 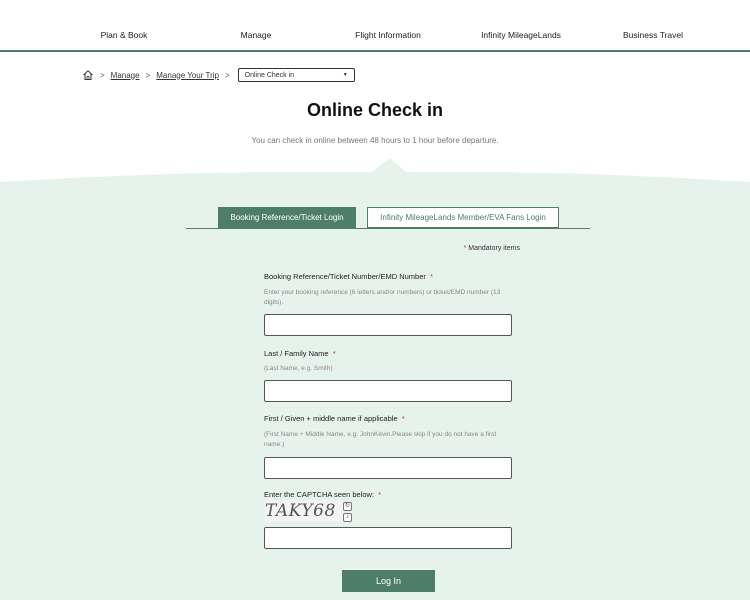 What do you see at coordinates (269, 75) in the screenshot?
I see `breadcrumb-select-value: Online Check in` at bounding box center [269, 75].